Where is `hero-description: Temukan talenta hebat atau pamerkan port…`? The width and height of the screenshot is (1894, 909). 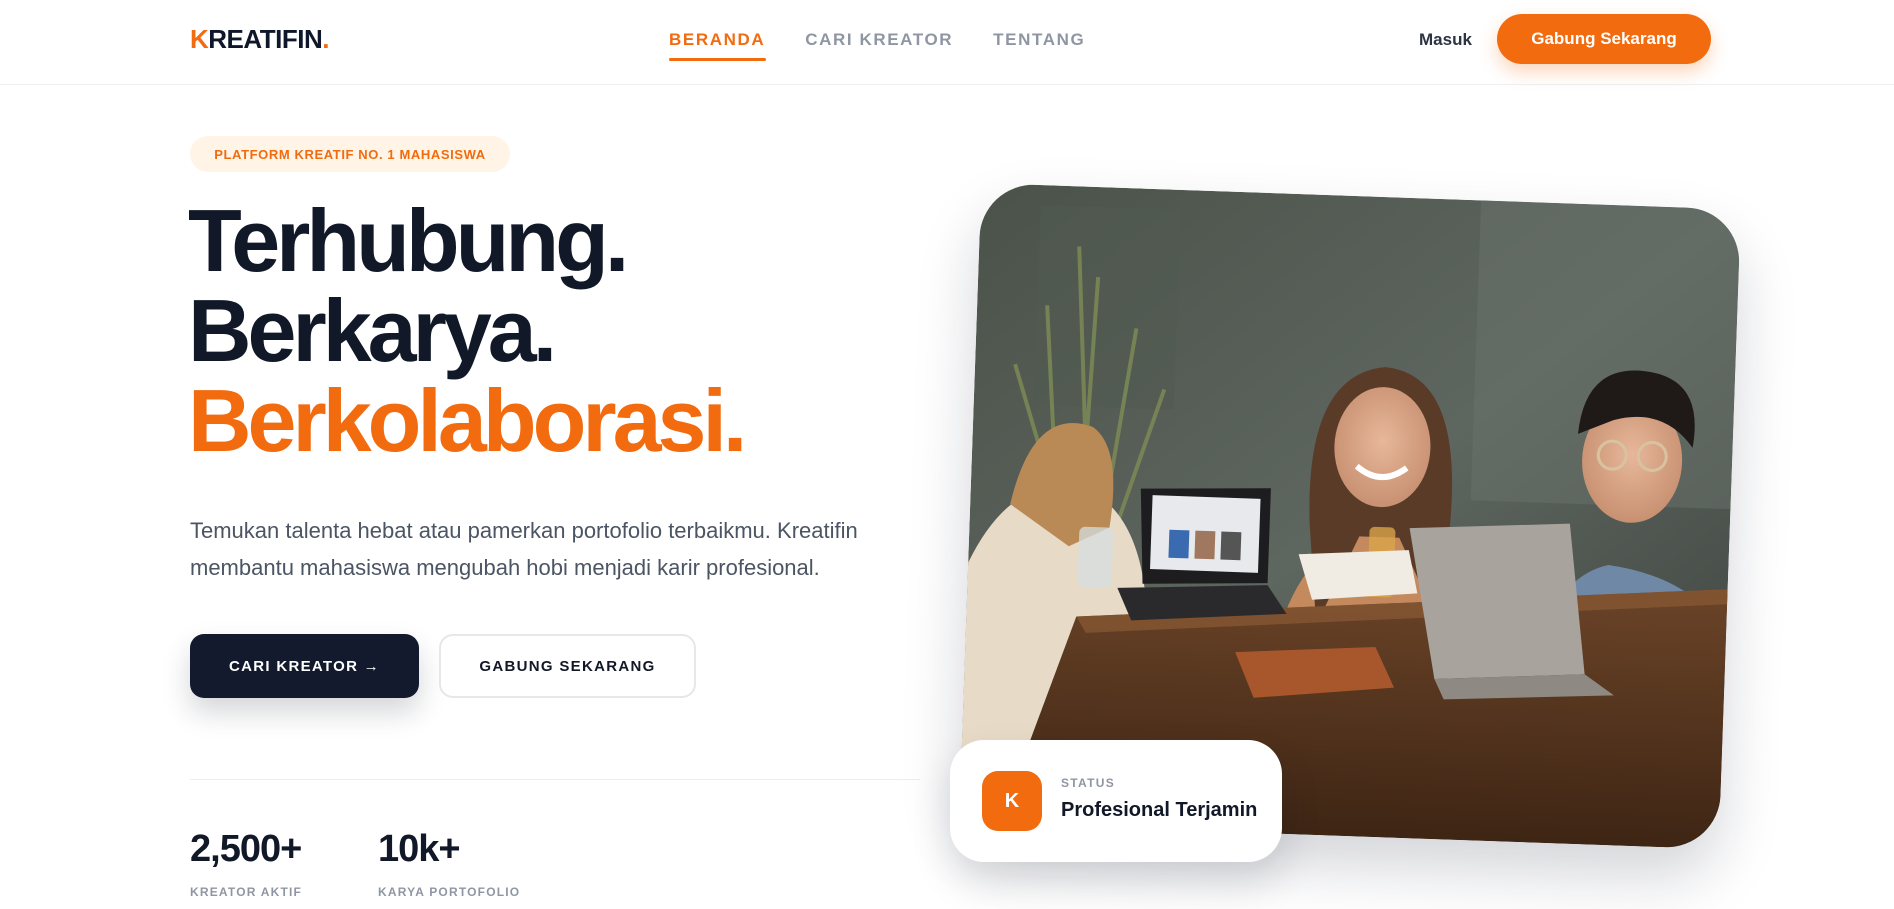
hero-description: Temukan talenta hebat atau pamerkan port… is located at coordinates (524, 549).